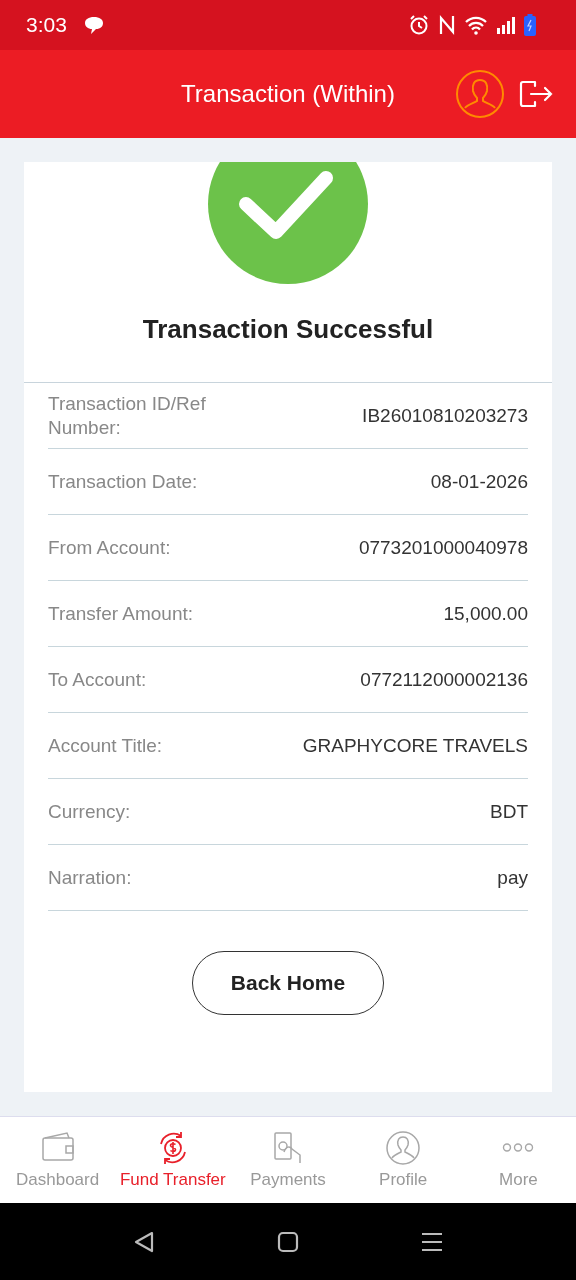 The image size is (576, 1280). What do you see at coordinates (90, 811) in the screenshot?
I see `detail-label: Currency:` at bounding box center [90, 811].